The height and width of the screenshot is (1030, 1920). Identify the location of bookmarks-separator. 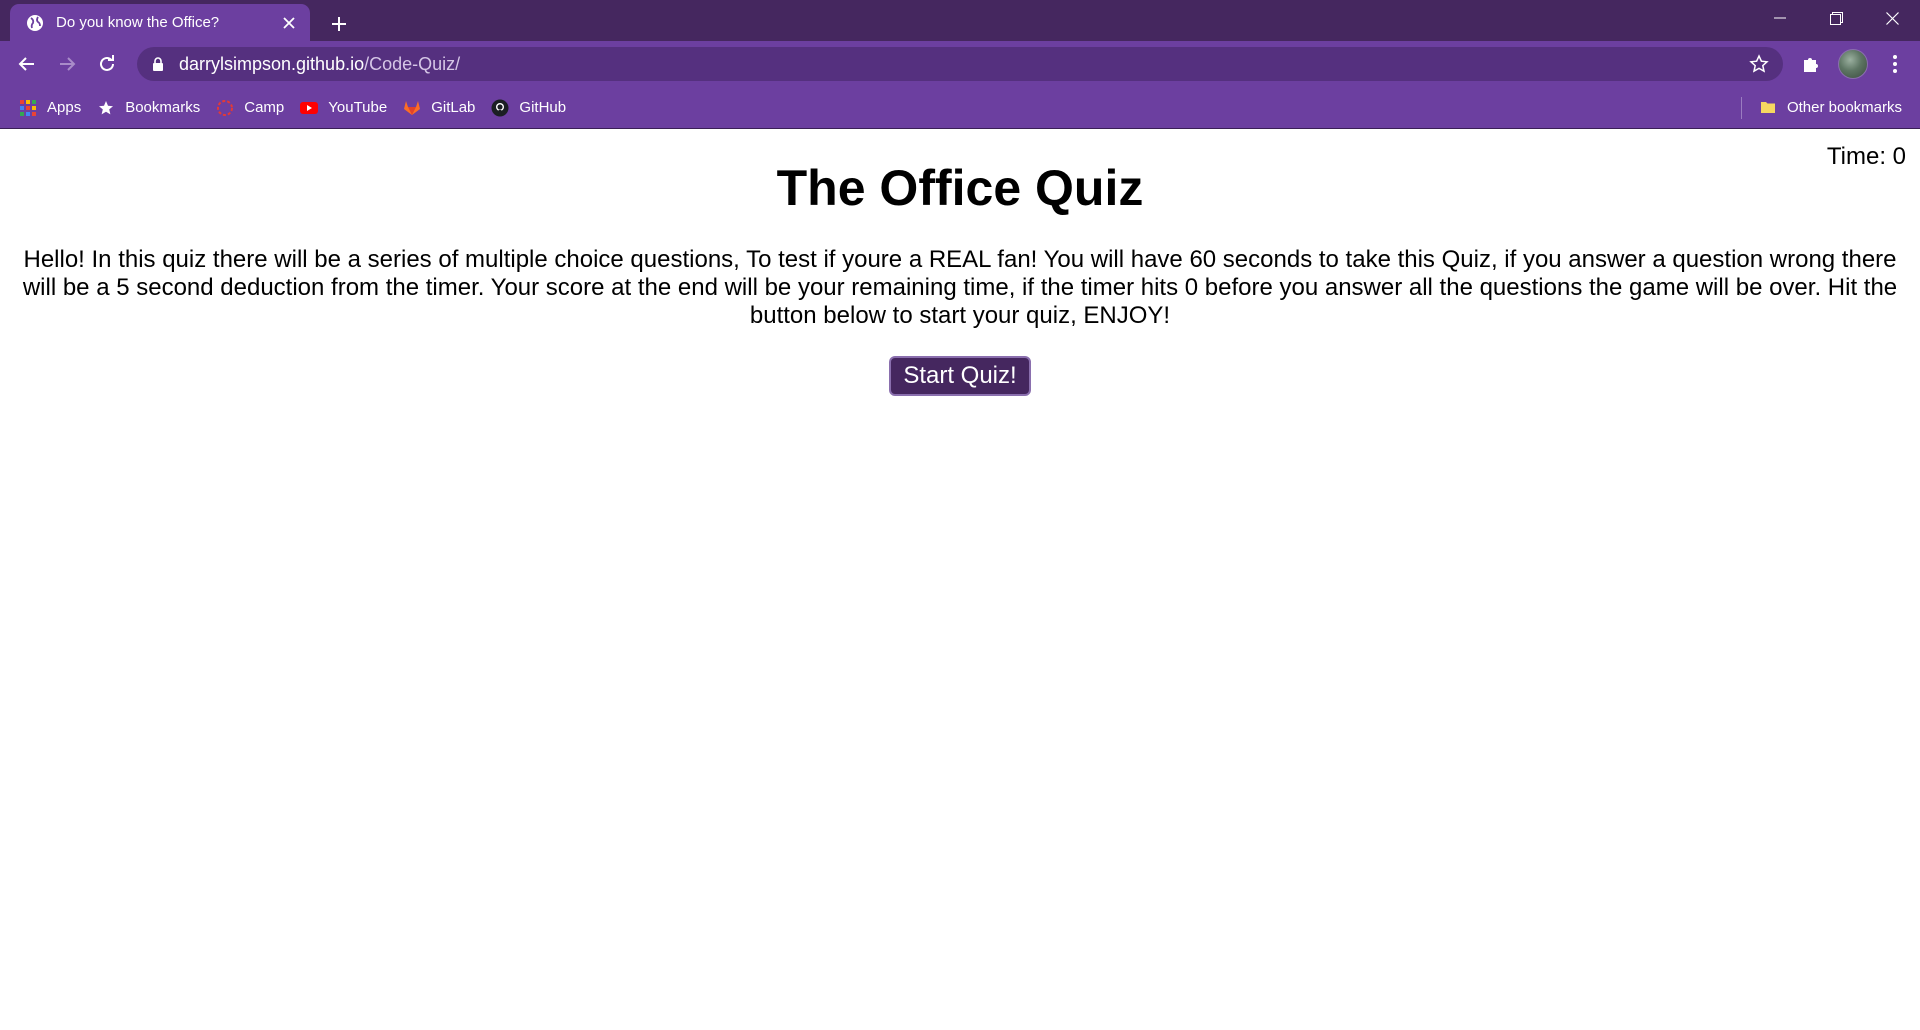
(1741, 108).